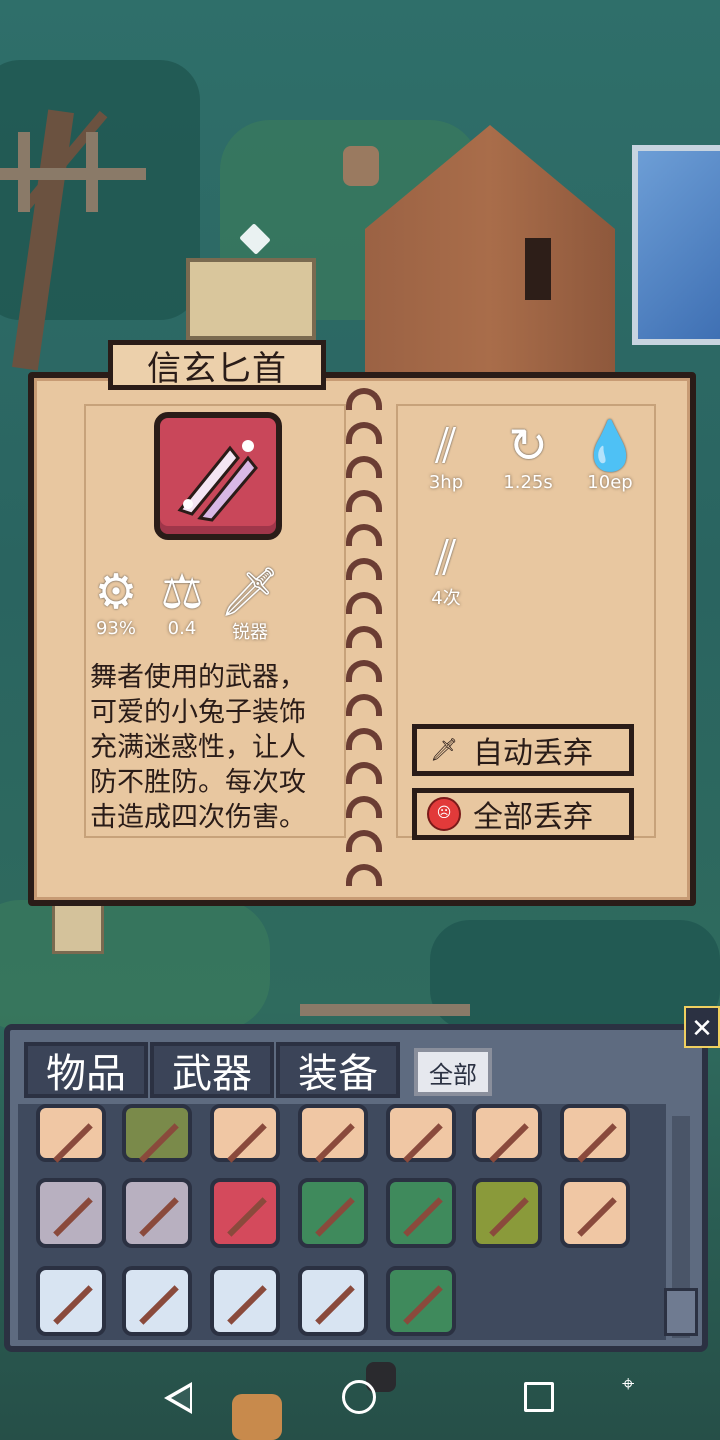 The height and width of the screenshot is (1440, 720). I want to click on stat-energy: 💧 10ep, so click(610, 456).